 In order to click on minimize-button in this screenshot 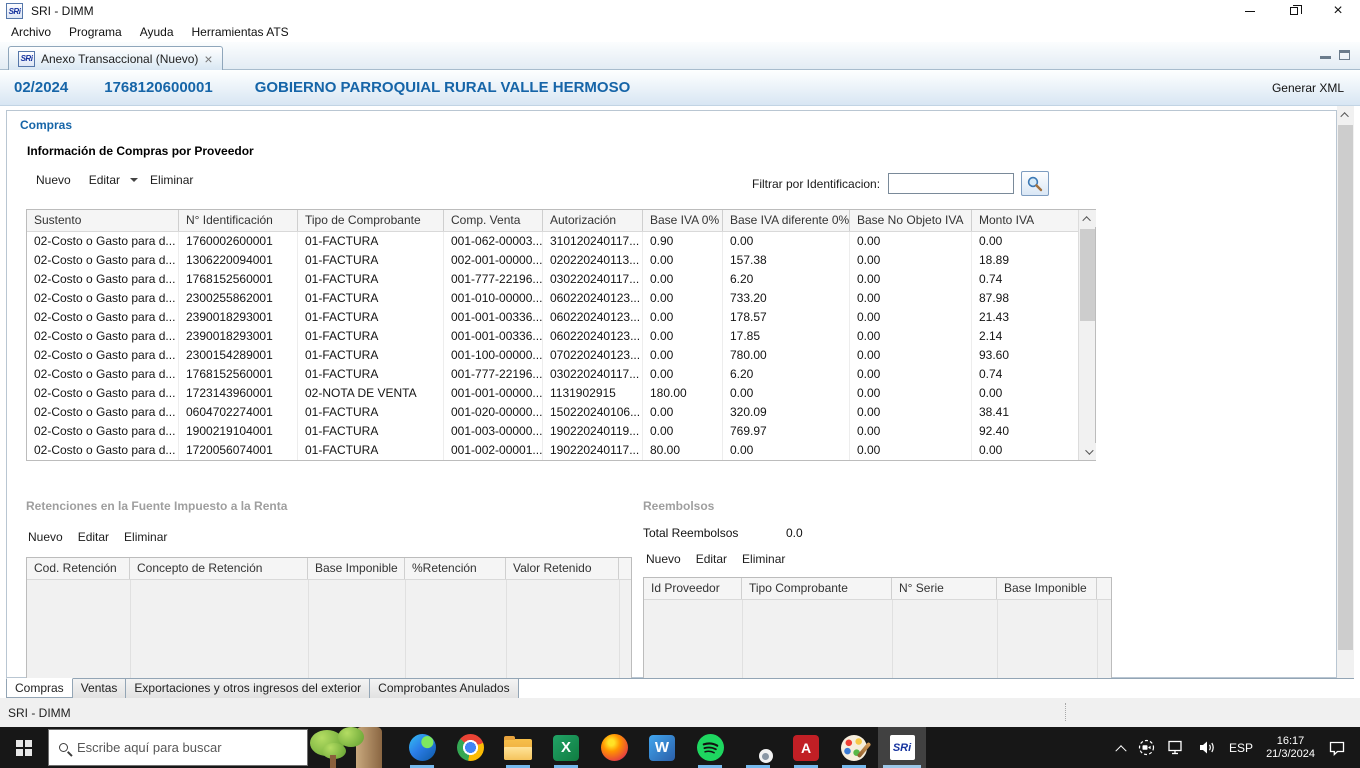, I will do `click(1250, 11)`.